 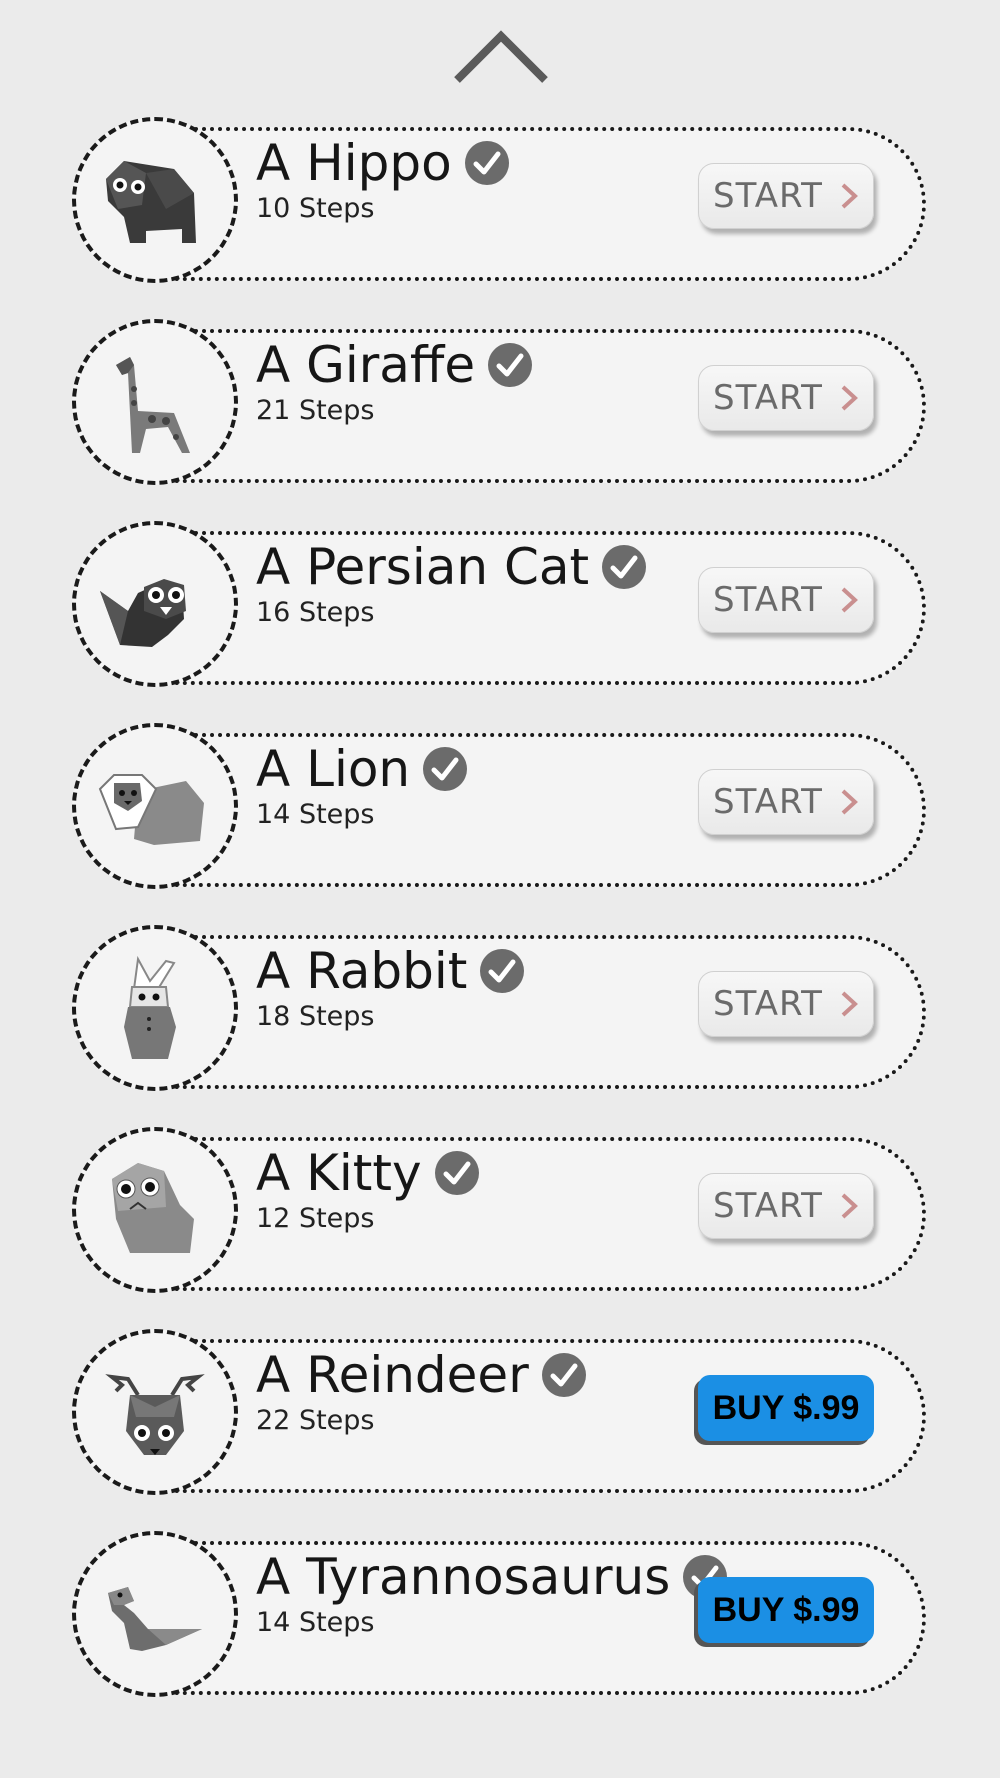 I want to click on giraffe-thumbnail, so click(x=155, y=402).